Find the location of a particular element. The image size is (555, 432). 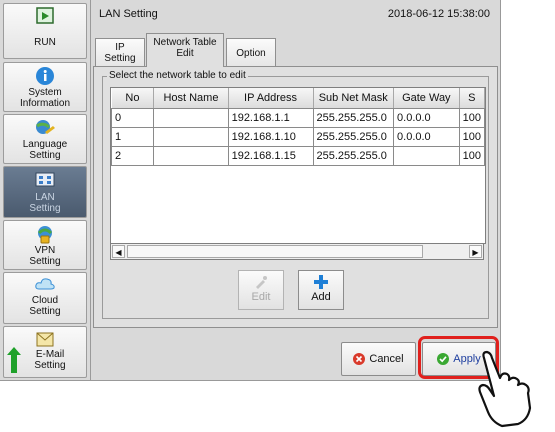

sidebar-item-system-information: System Information is located at coordinates (45, 87).